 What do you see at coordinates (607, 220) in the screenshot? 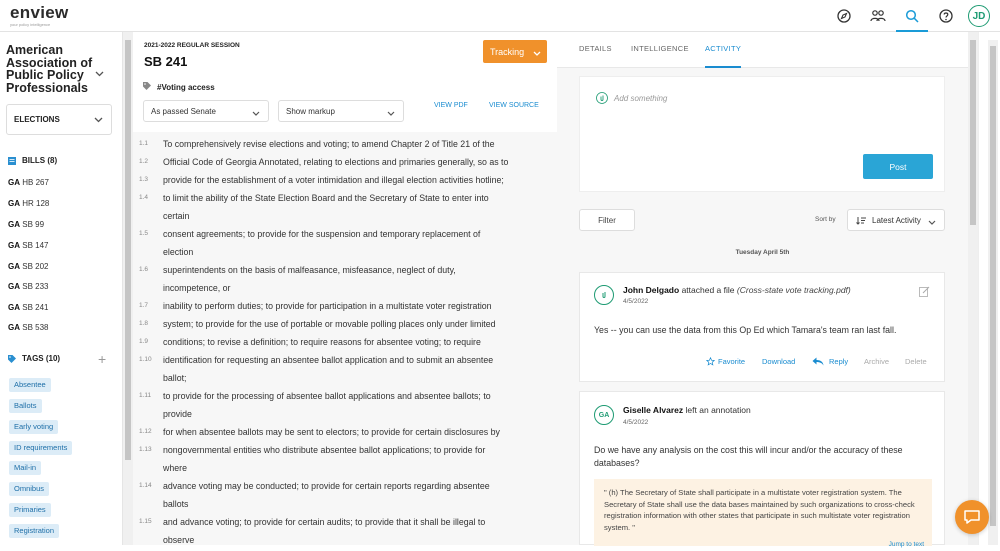
I see `filter-button: Filter` at bounding box center [607, 220].